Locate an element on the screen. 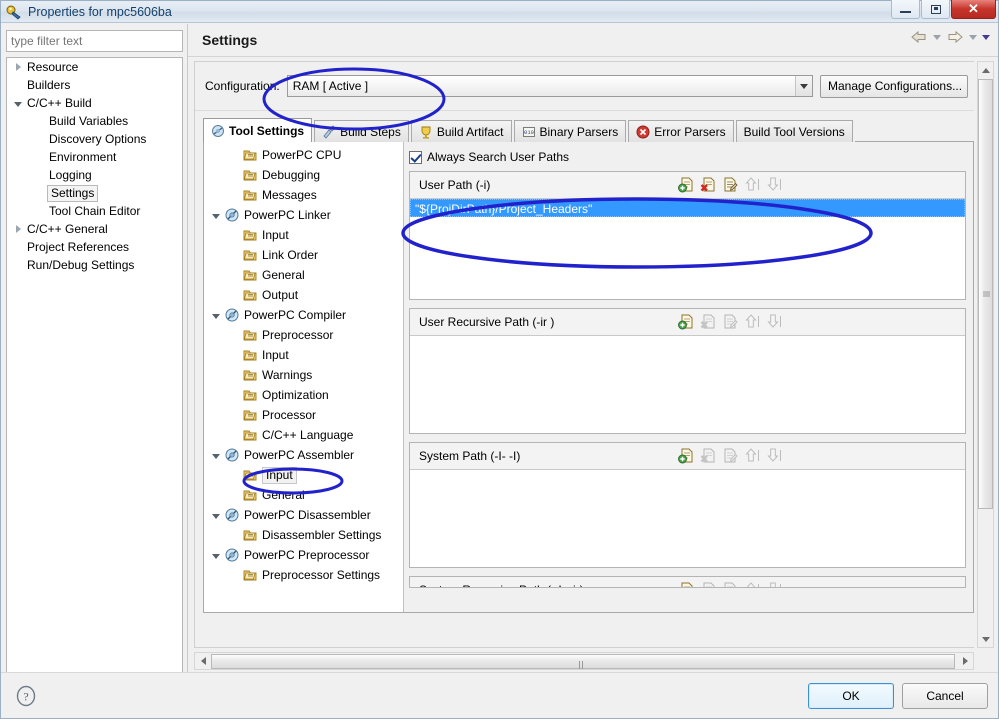 Image resolution: width=999 pixels, height=719 pixels. sidebar-item-c-c-build: C/C++ Build is located at coordinates (94, 103).